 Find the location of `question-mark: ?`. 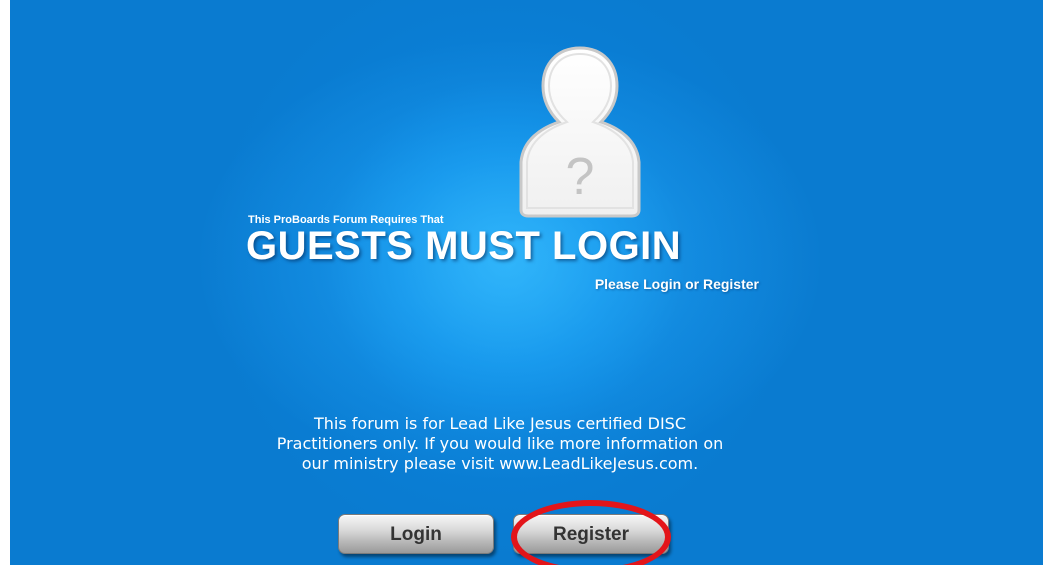

question-mark: ? is located at coordinates (580, 177).